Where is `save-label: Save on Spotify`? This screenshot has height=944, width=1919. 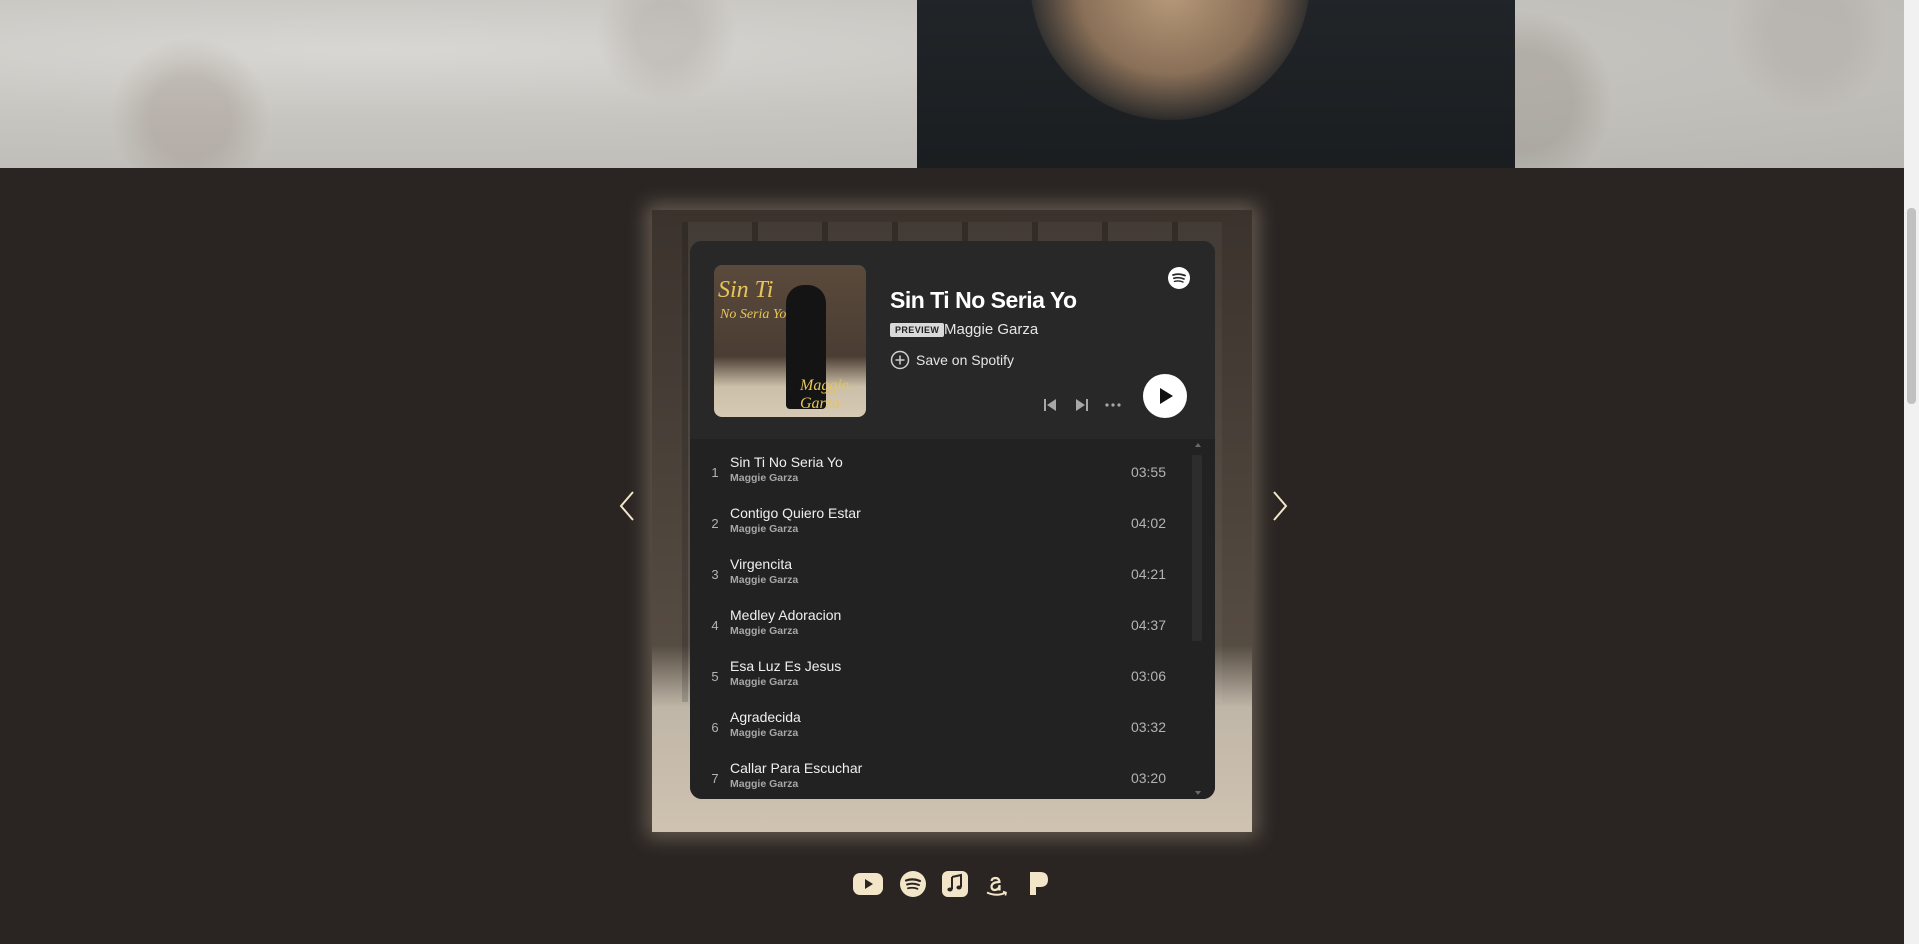
save-label: Save on Spotify is located at coordinates (965, 360).